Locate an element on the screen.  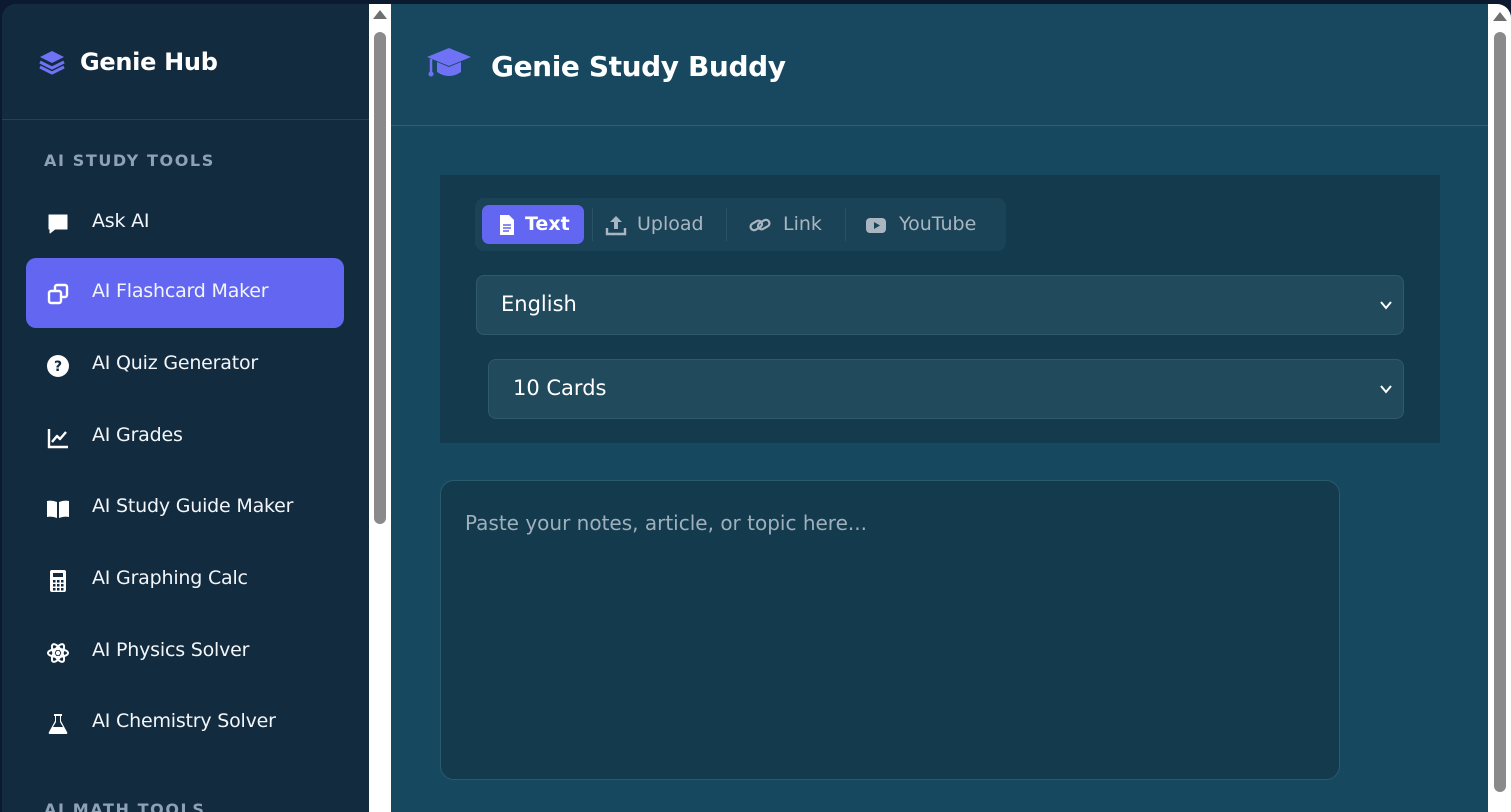
link-icon is located at coordinates (760, 225).